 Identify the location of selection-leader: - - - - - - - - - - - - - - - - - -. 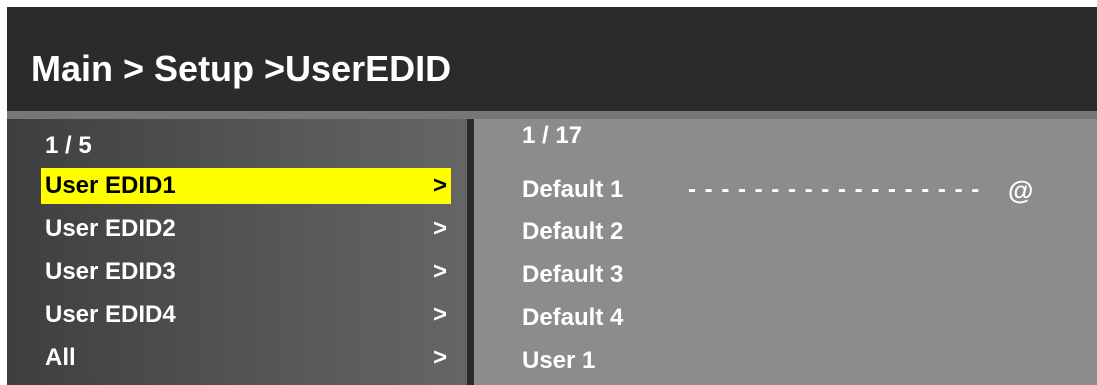
(834, 189).